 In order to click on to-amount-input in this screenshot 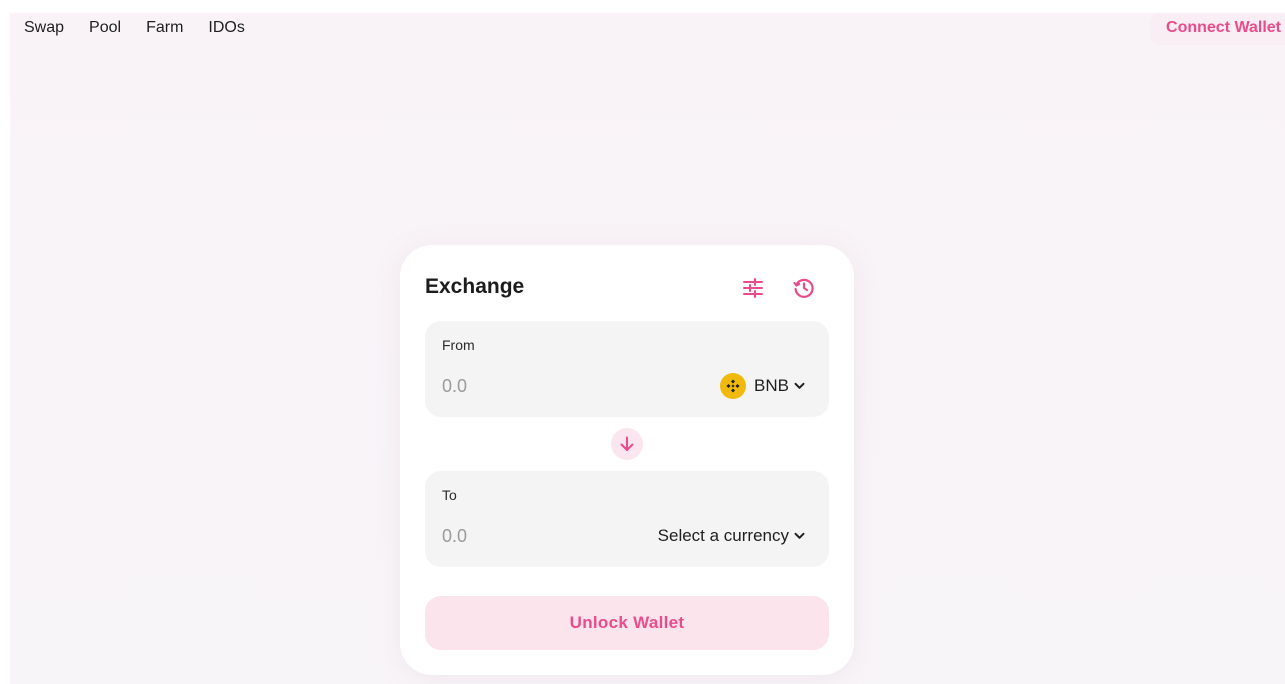, I will do `click(542, 536)`.